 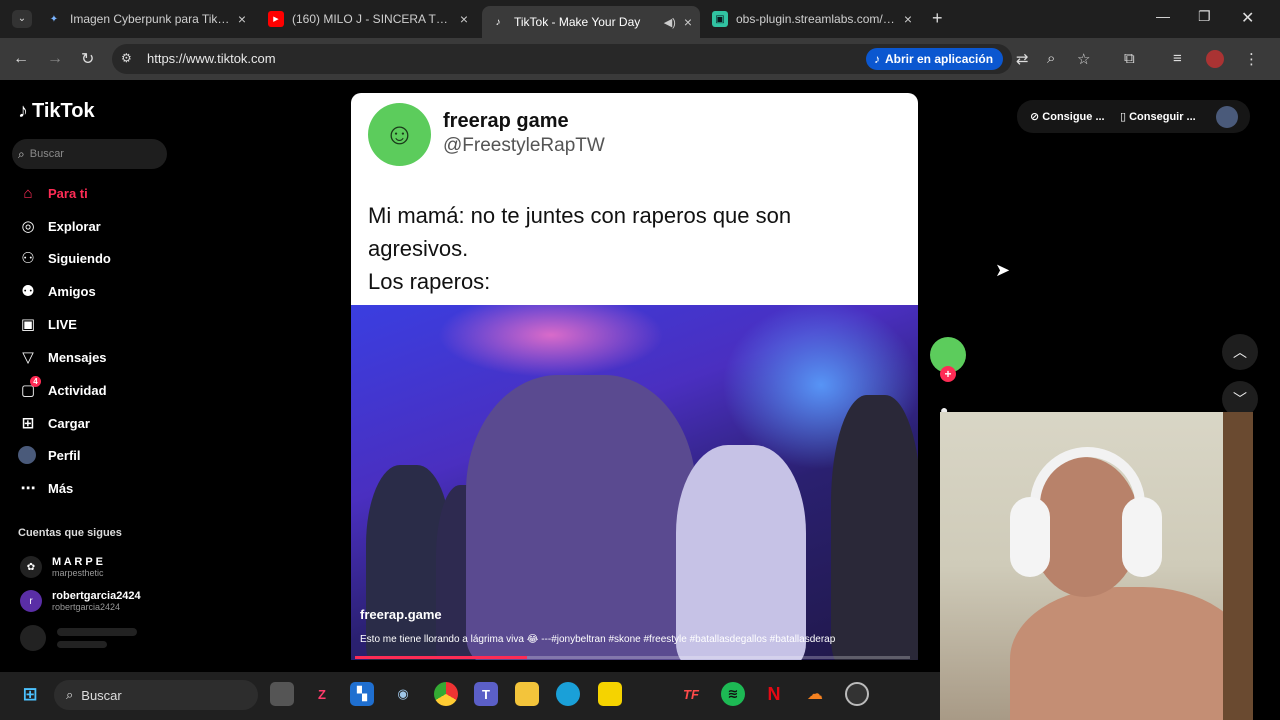 What do you see at coordinates (610, 694) in the screenshot?
I see `sticky-notes-icon` at bounding box center [610, 694].